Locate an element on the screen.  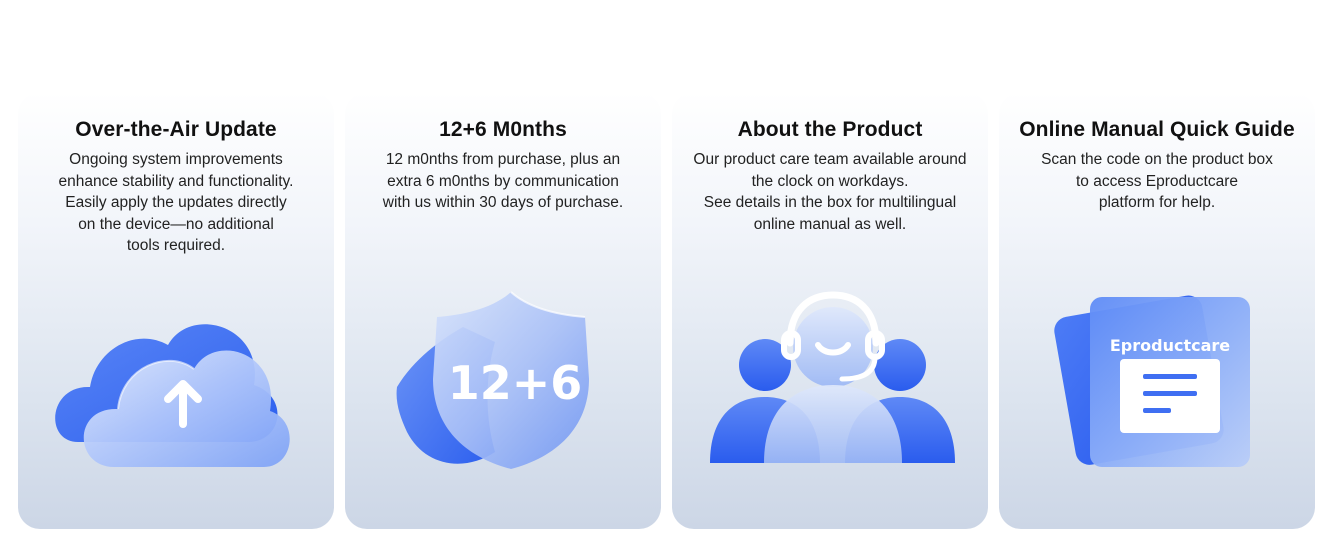
description-line: the clock on workdays. is located at coordinates (830, 181).